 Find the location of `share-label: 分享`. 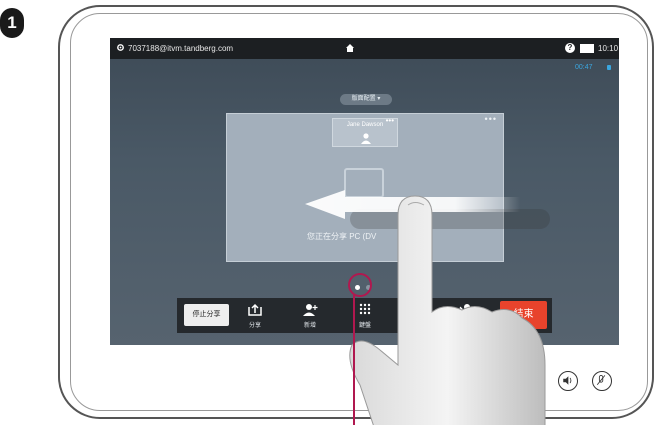

share-label: 分享 is located at coordinates (254, 326).